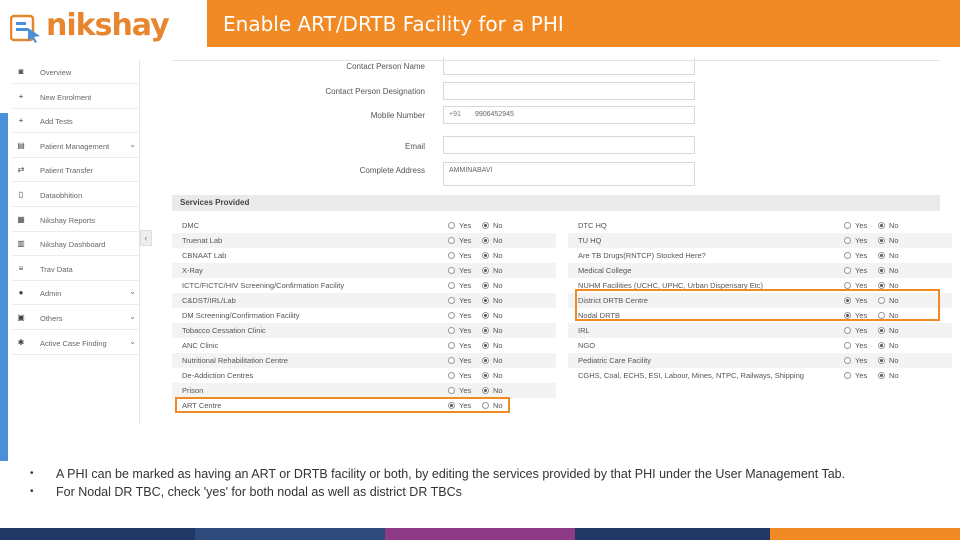 Image resolution: width=960 pixels, height=540 pixels. What do you see at coordinates (66, 97) in the screenshot?
I see `sidebar-item-label: New Enrolment` at bounding box center [66, 97].